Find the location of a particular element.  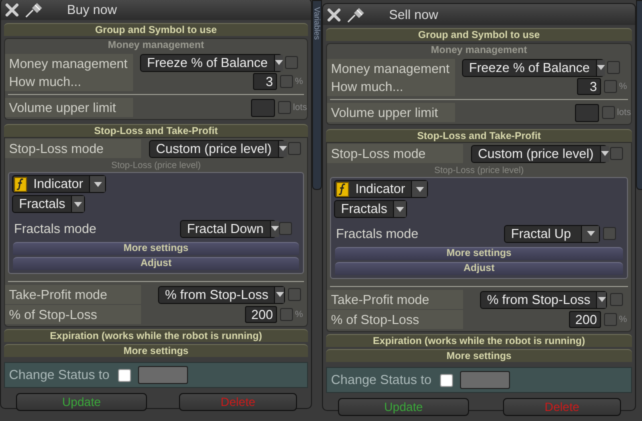

window-title: Buy now is located at coordinates (92, 9).